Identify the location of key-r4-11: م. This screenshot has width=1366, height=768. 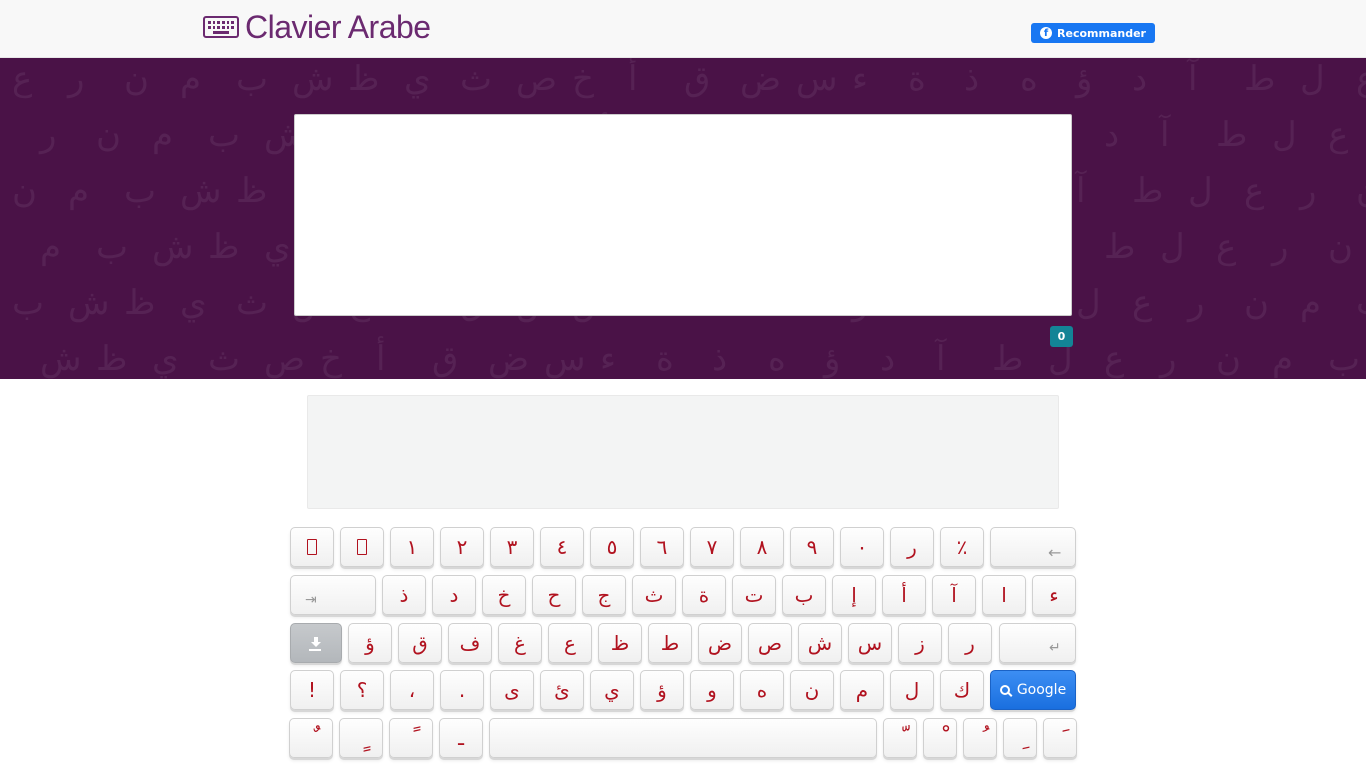
(862, 690).